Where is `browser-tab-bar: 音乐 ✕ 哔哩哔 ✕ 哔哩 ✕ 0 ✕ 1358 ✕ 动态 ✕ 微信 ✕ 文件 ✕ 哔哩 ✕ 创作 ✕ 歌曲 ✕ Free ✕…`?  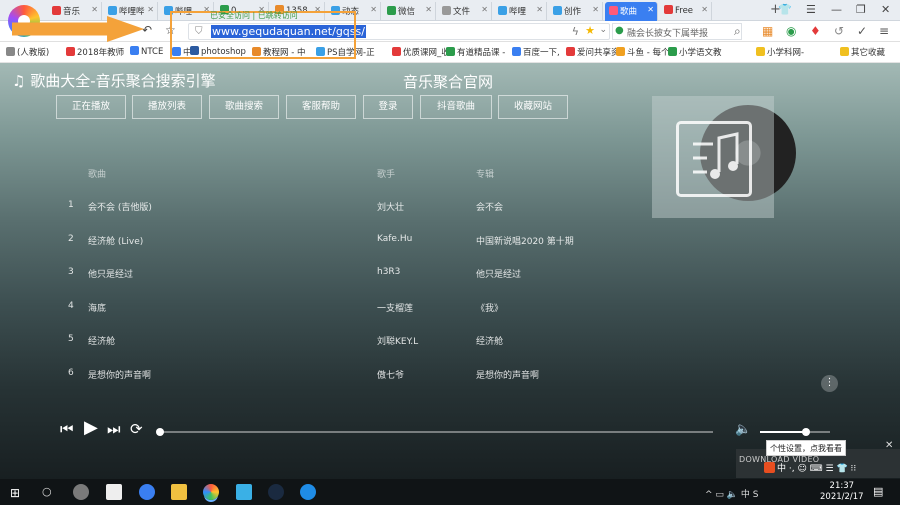
browser-tab-bar: 音乐 ✕ 哔哩哔 ✕ 哔哩 ✕ 0 ✕ 1358 ✕ 动态 ✕ 微信 ✕ 文件 ✕ 哔哩 ✕ 创作 ✕ 歌曲 ✕ Free ✕… is located at coordinates (450, 18).